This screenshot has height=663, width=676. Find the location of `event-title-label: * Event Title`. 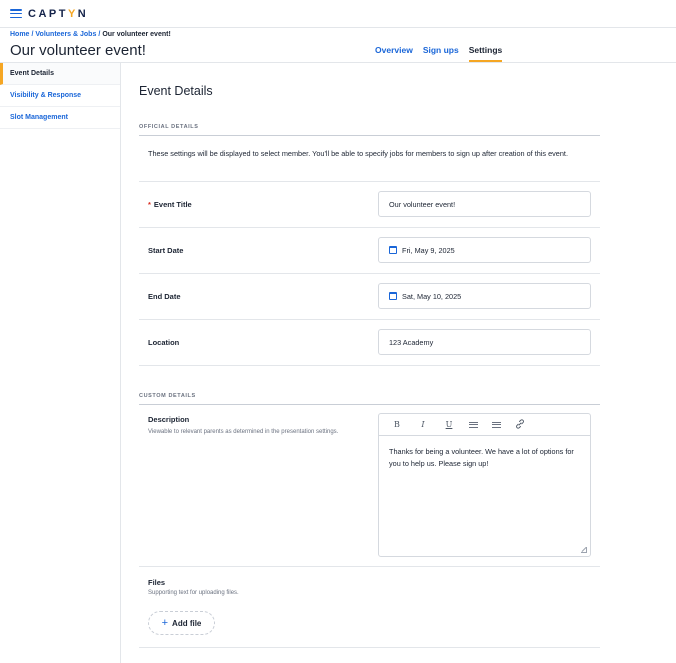

event-title-label: * Event Title is located at coordinates (170, 204).